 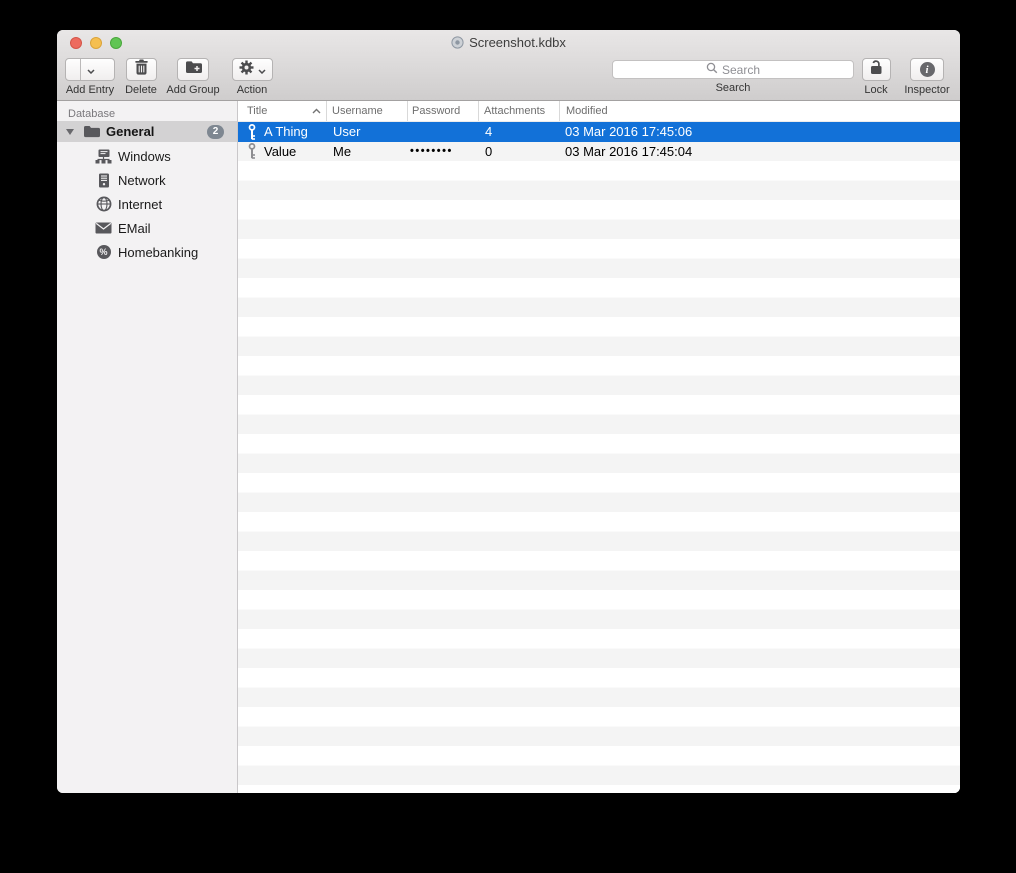 I want to click on entry-title: Value, so click(x=280, y=151).